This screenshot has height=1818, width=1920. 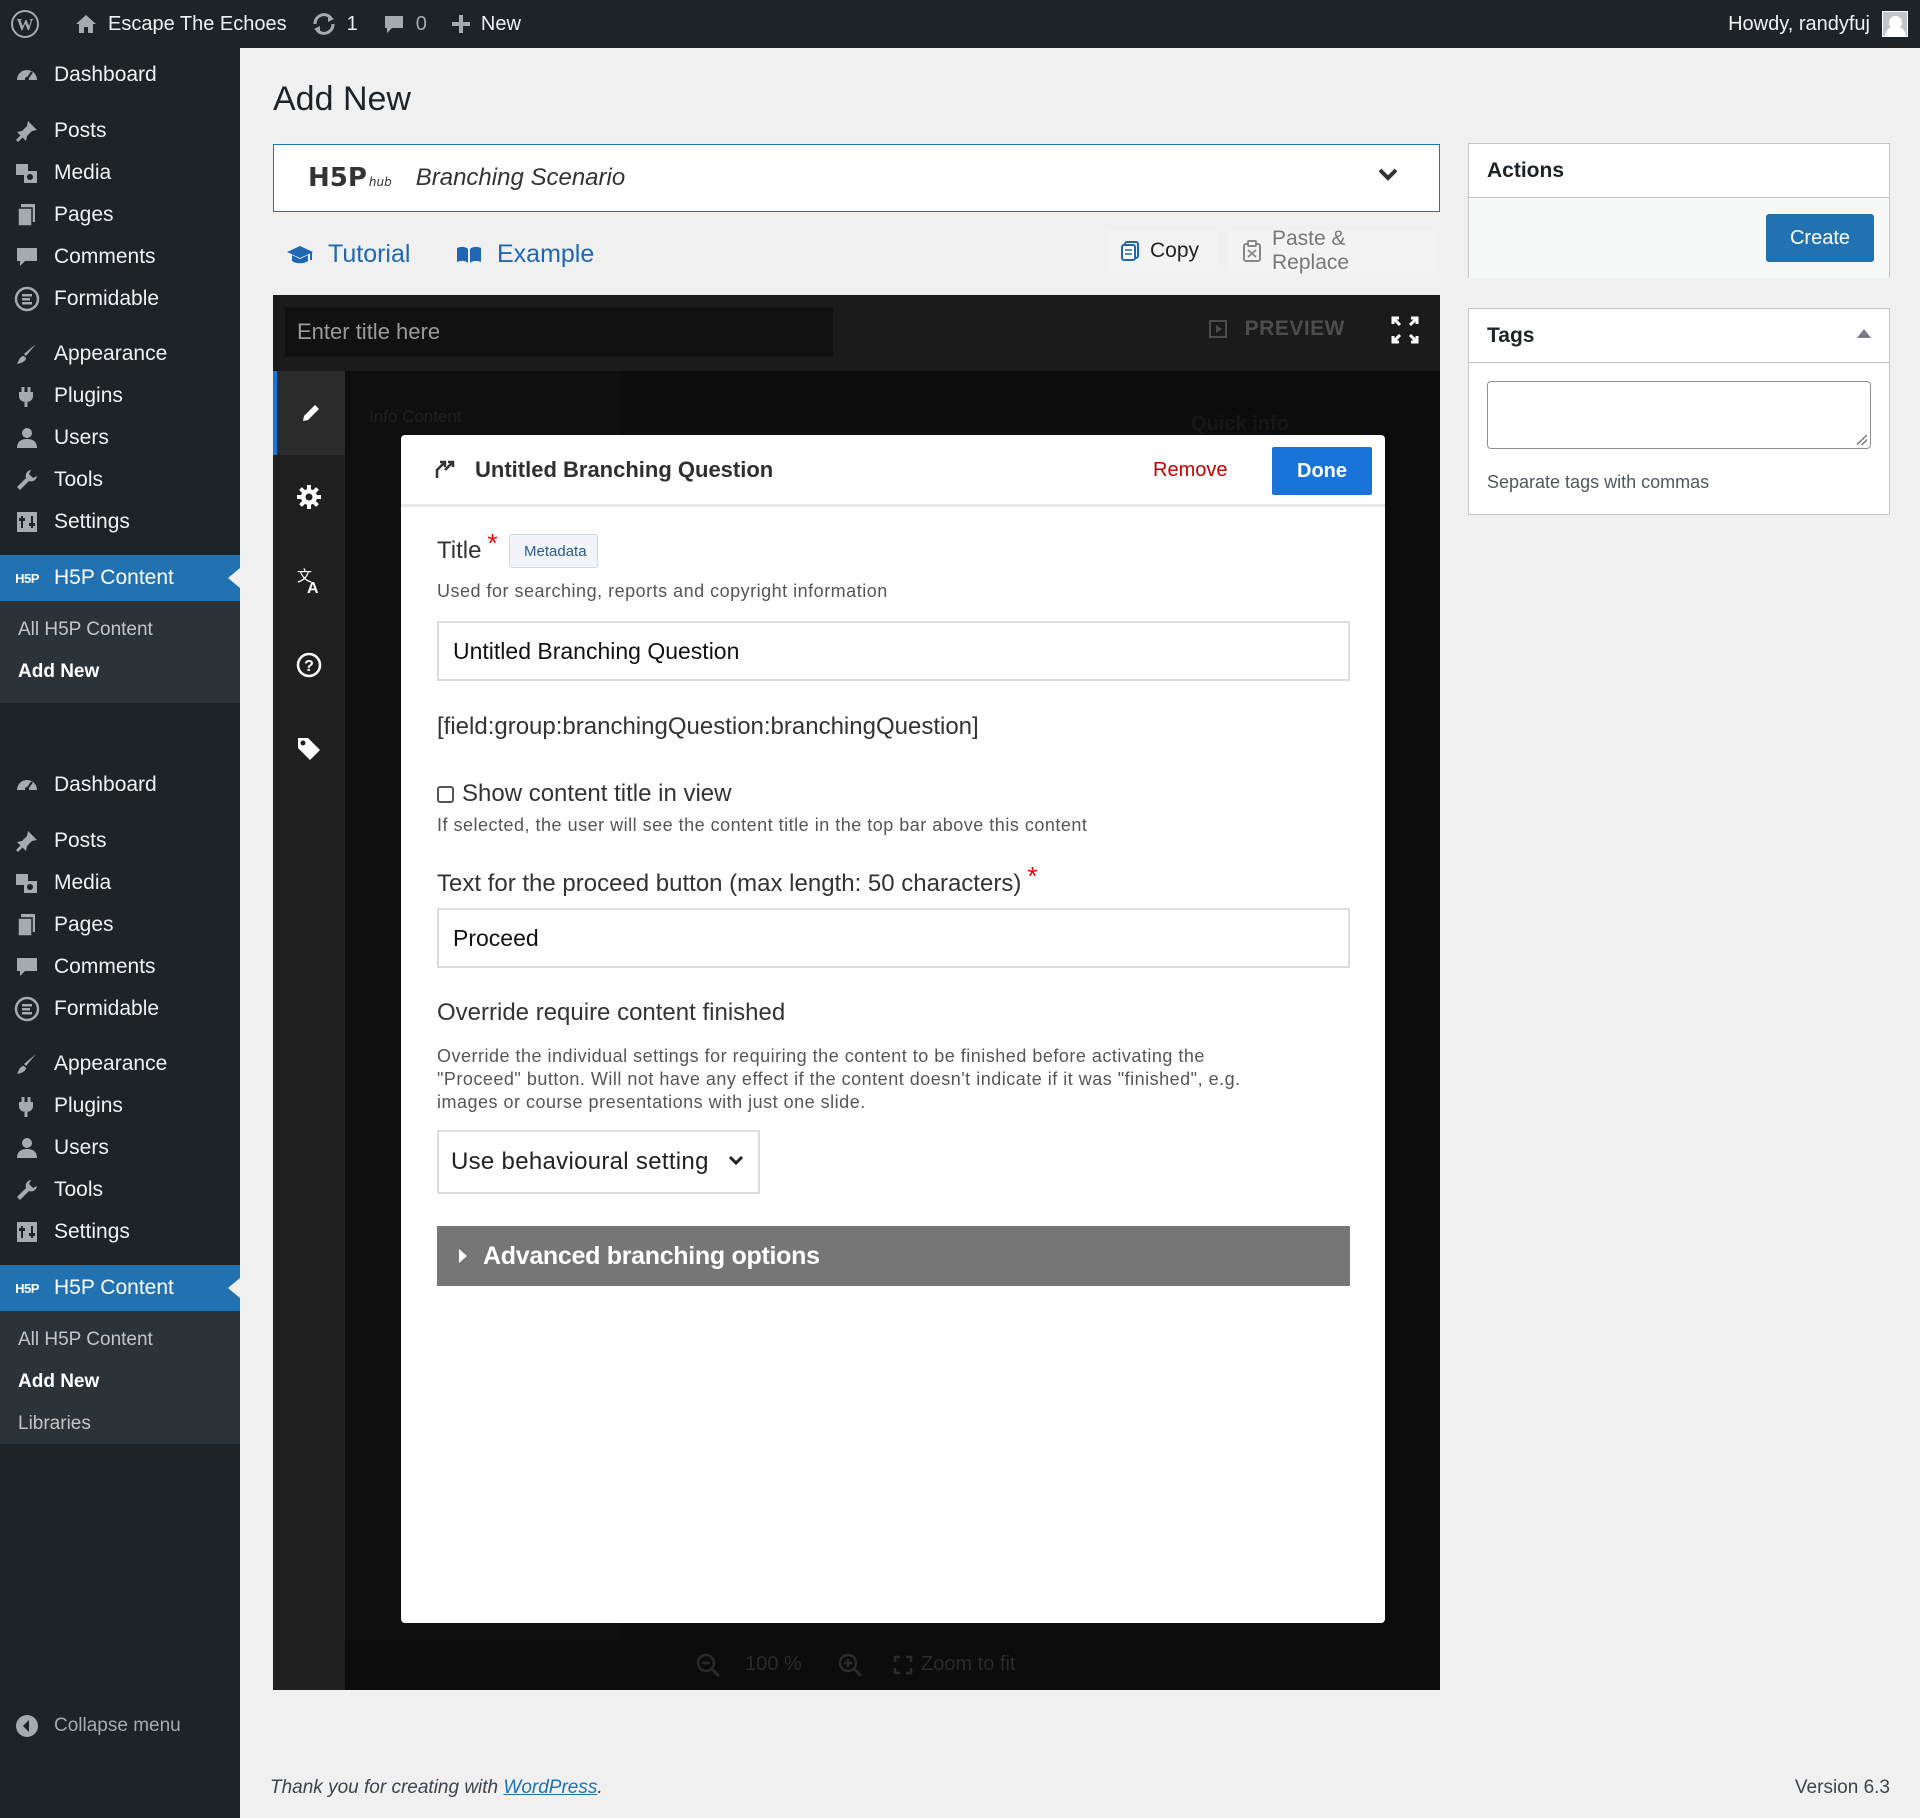 I want to click on sidebar-item-label: Appearance, so click(x=111, y=353).